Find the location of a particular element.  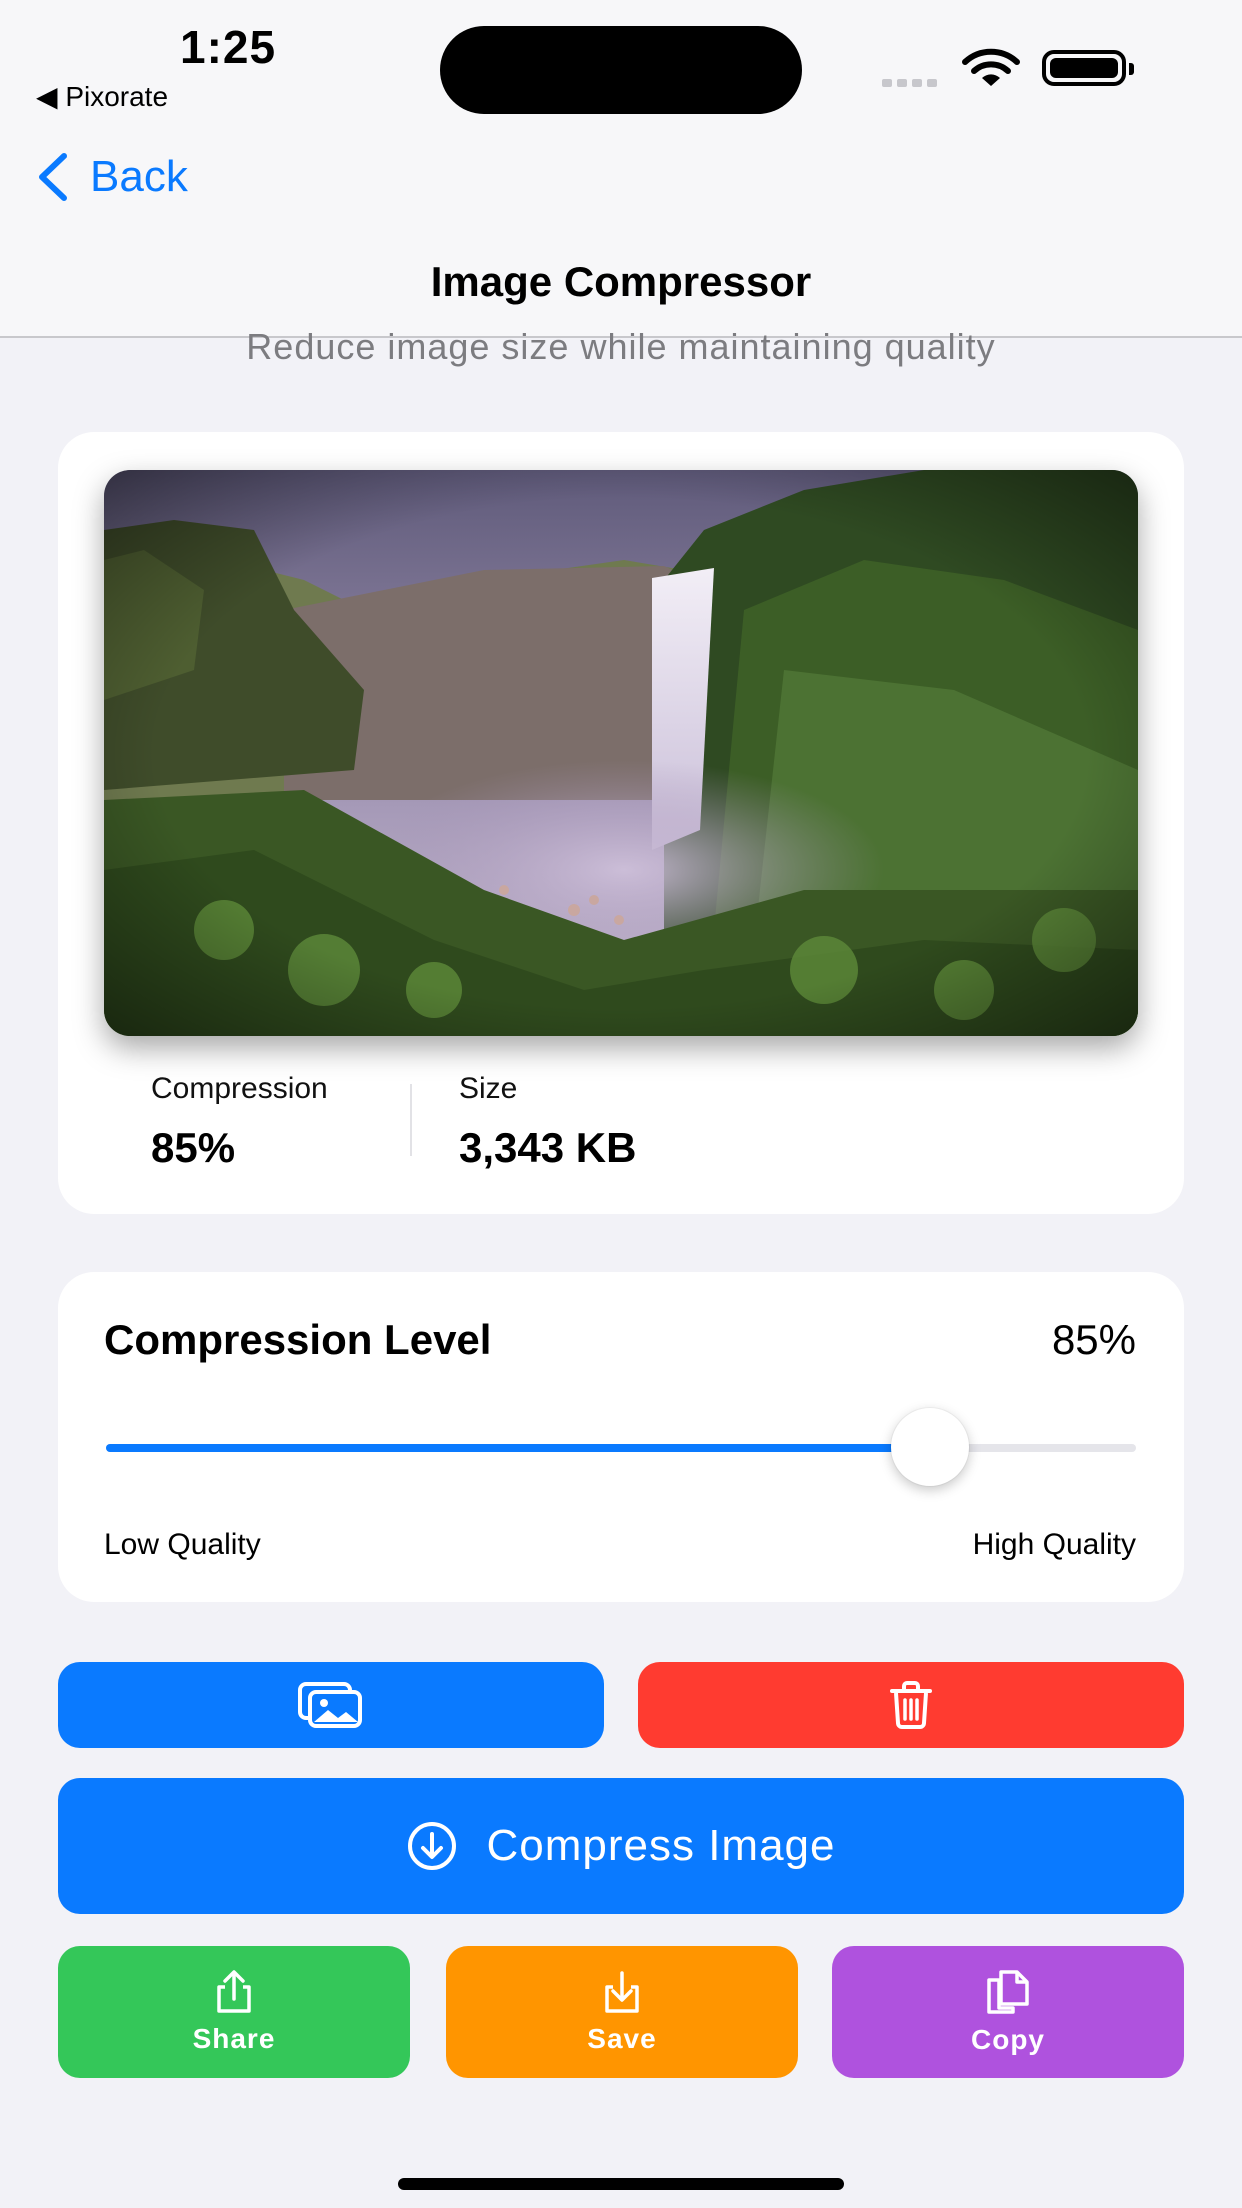

back-button: Back is located at coordinates (112, 177).